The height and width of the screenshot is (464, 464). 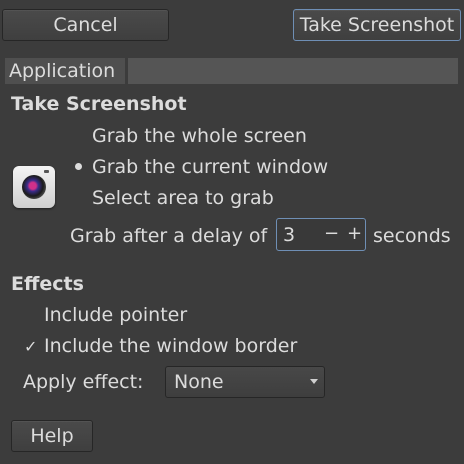 What do you see at coordinates (170, 346) in the screenshot?
I see `include-border-checkbox: Include the window border` at bounding box center [170, 346].